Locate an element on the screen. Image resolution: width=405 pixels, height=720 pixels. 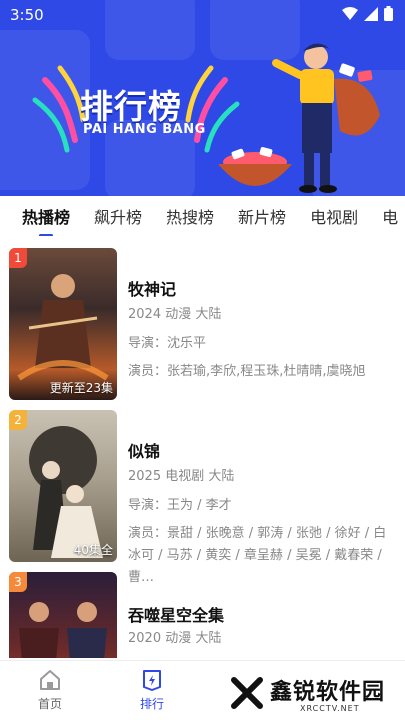
status-time: 3:50 is located at coordinates (27, 15).